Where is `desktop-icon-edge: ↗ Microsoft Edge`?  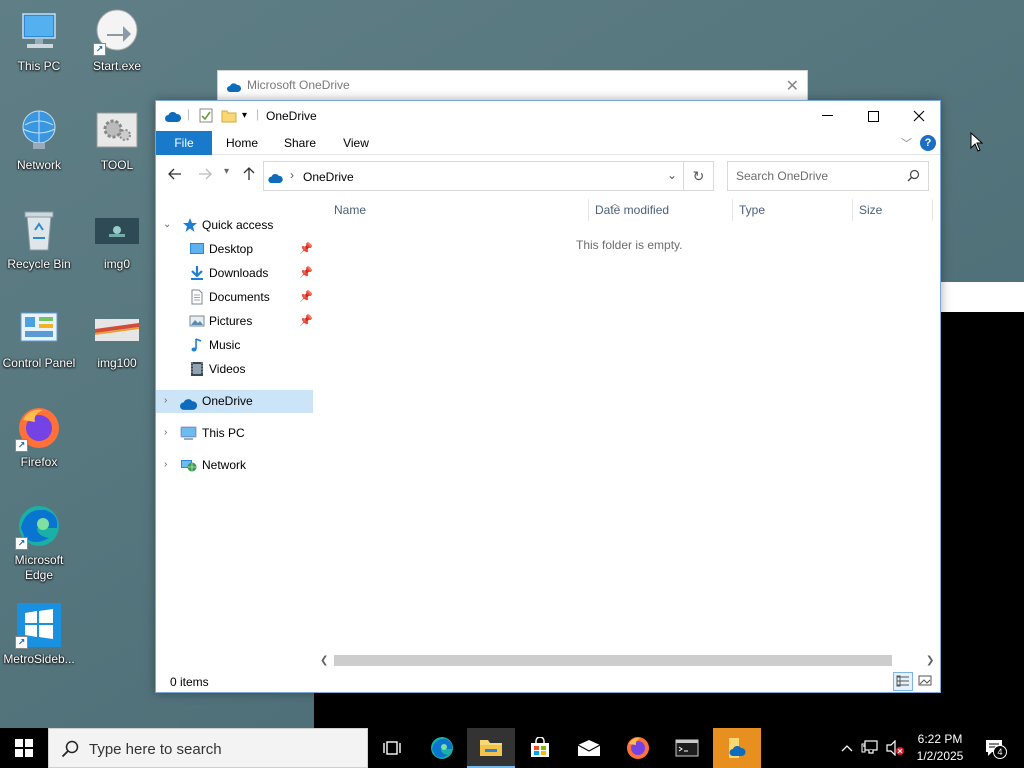 desktop-icon-edge: ↗ Microsoft Edge is located at coordinates (39, 542).